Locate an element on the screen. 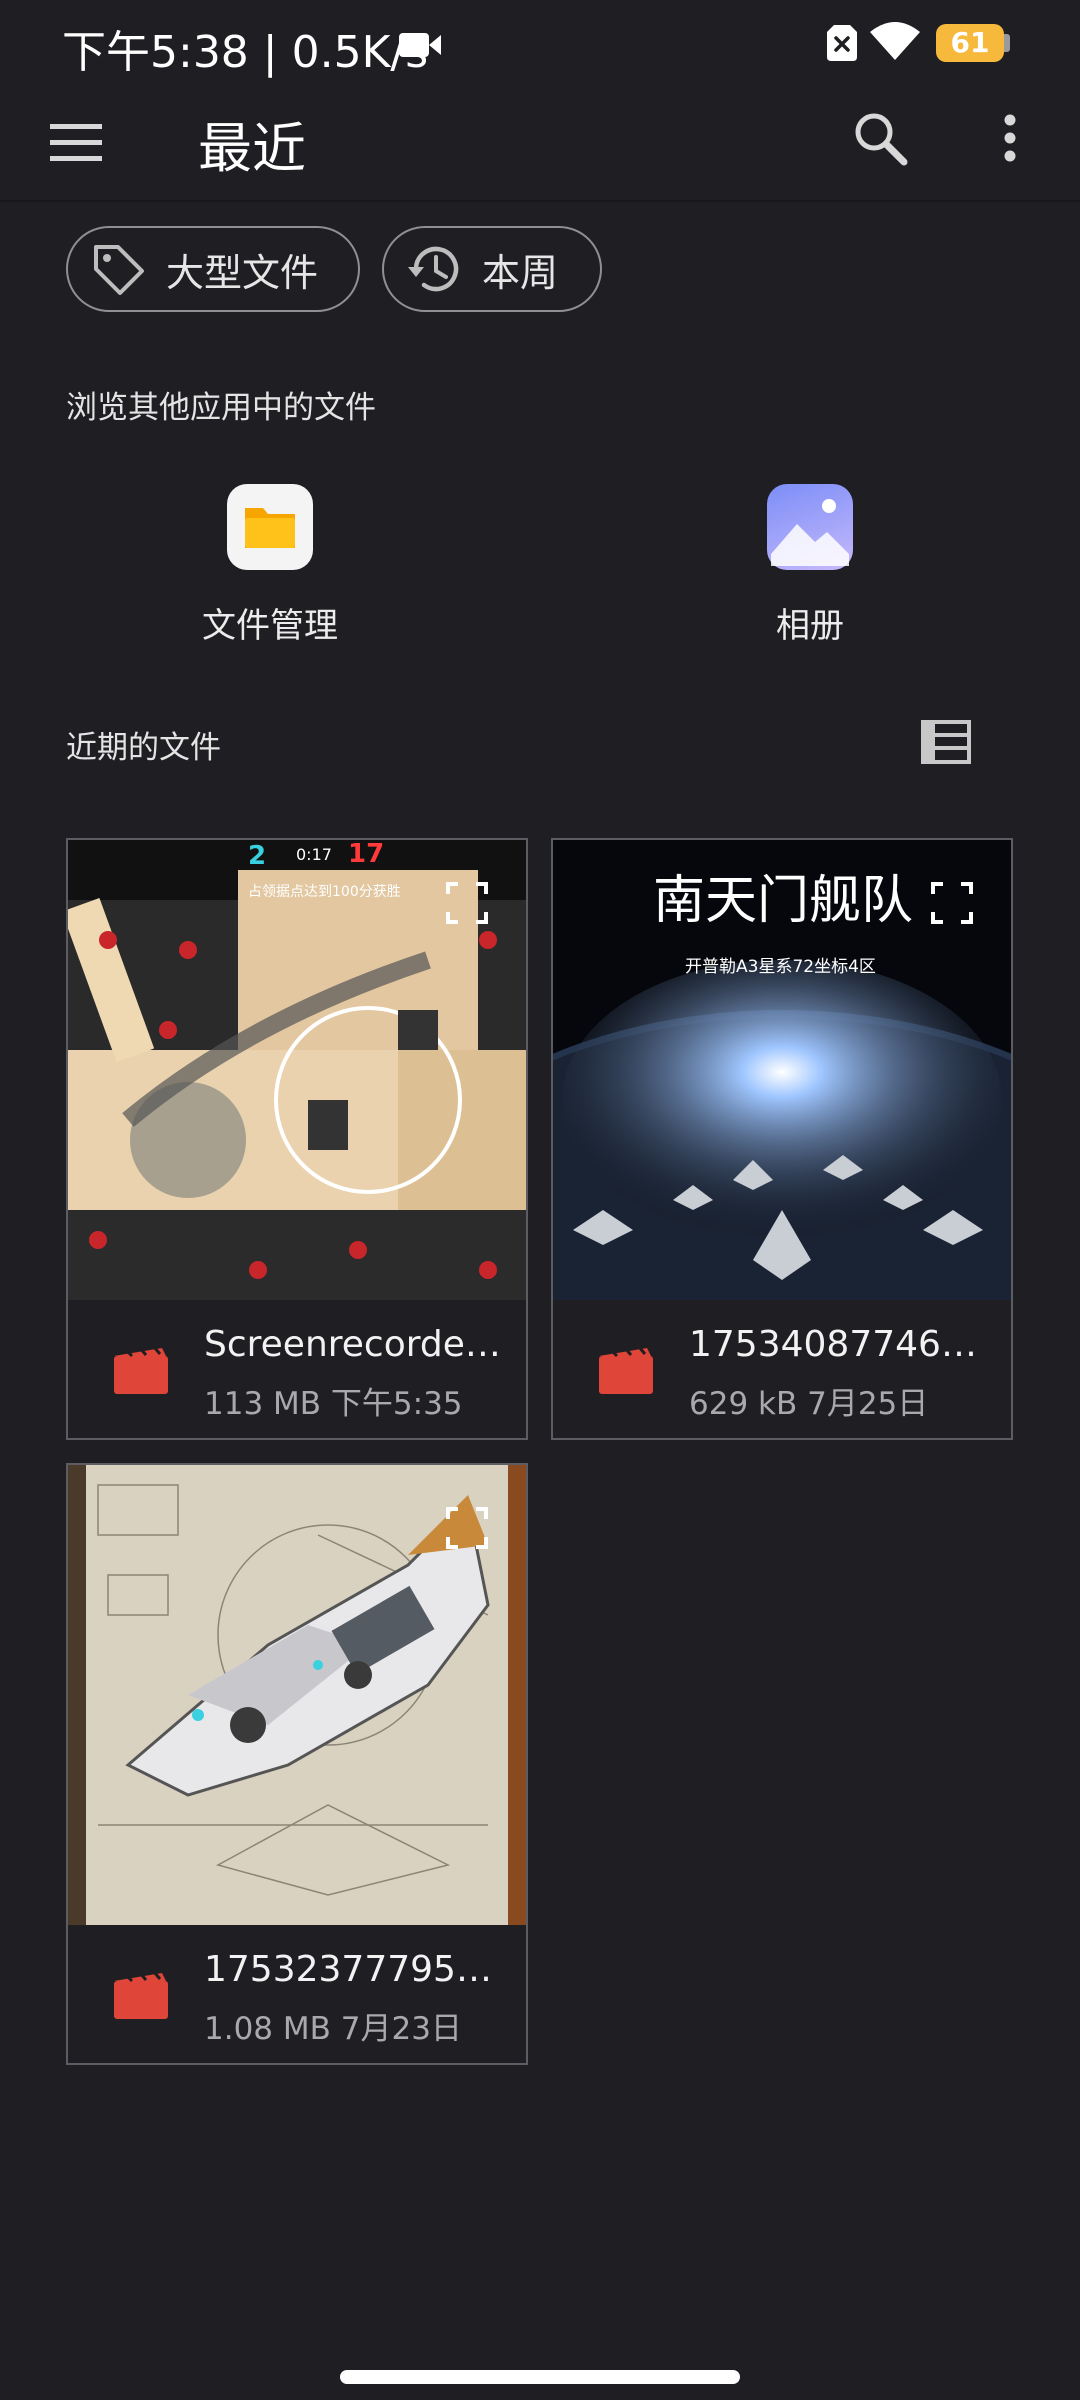  app-bar: 最近 is located at coordinates (540, 145).